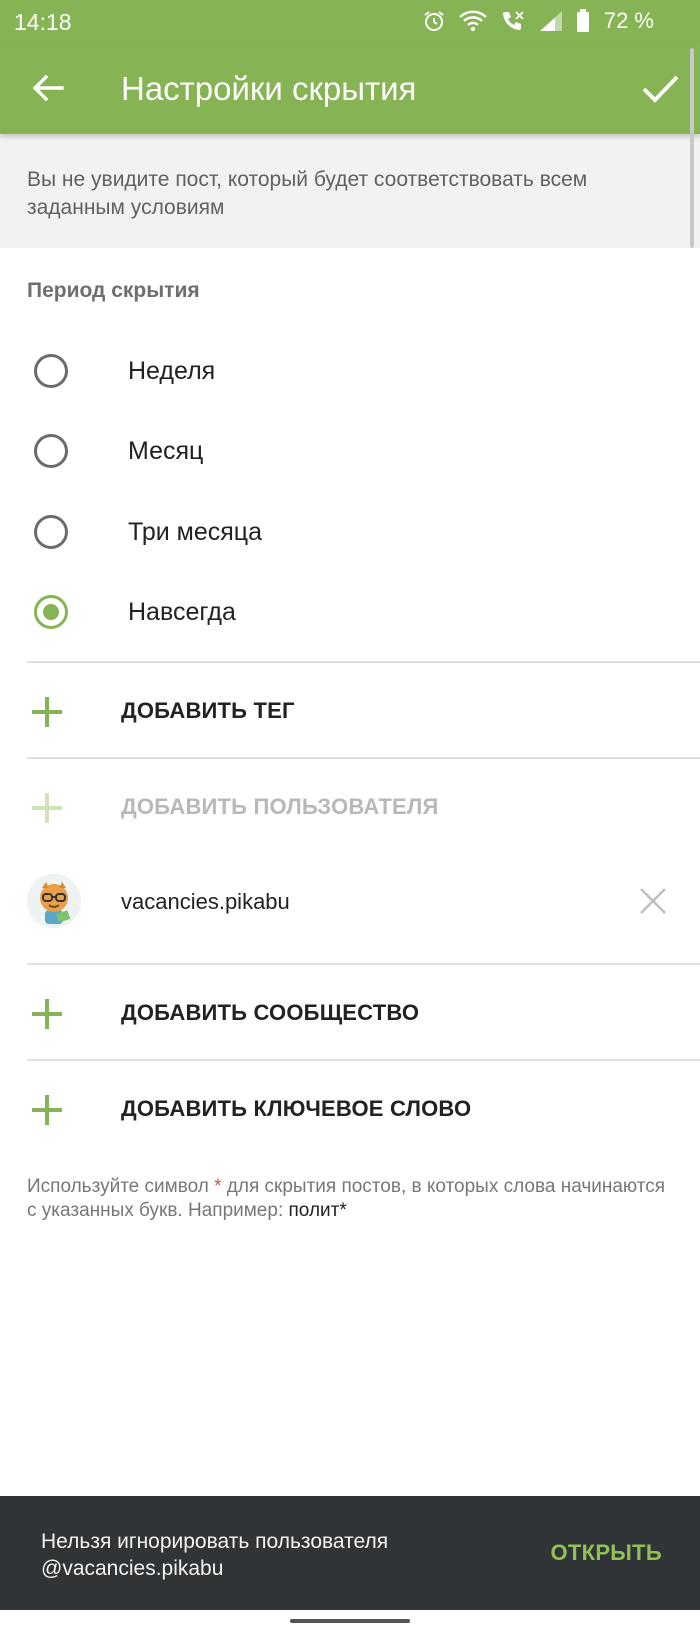  Describe the element at coordinates (51, 612) in the screenshot. I see `radio-button-selected` at that location.